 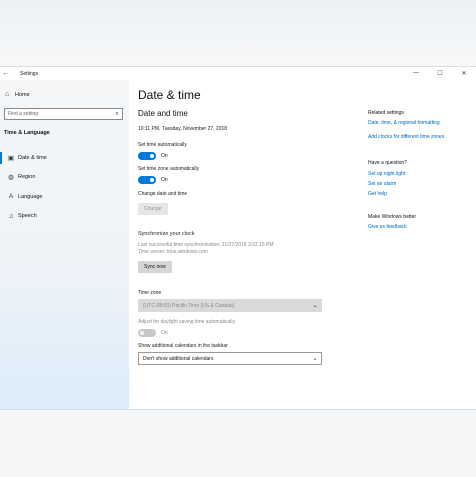 I want to click on timezone-value: (UTC-08:00) Pacific Time (US & Canada), so click(x=189, y=305).